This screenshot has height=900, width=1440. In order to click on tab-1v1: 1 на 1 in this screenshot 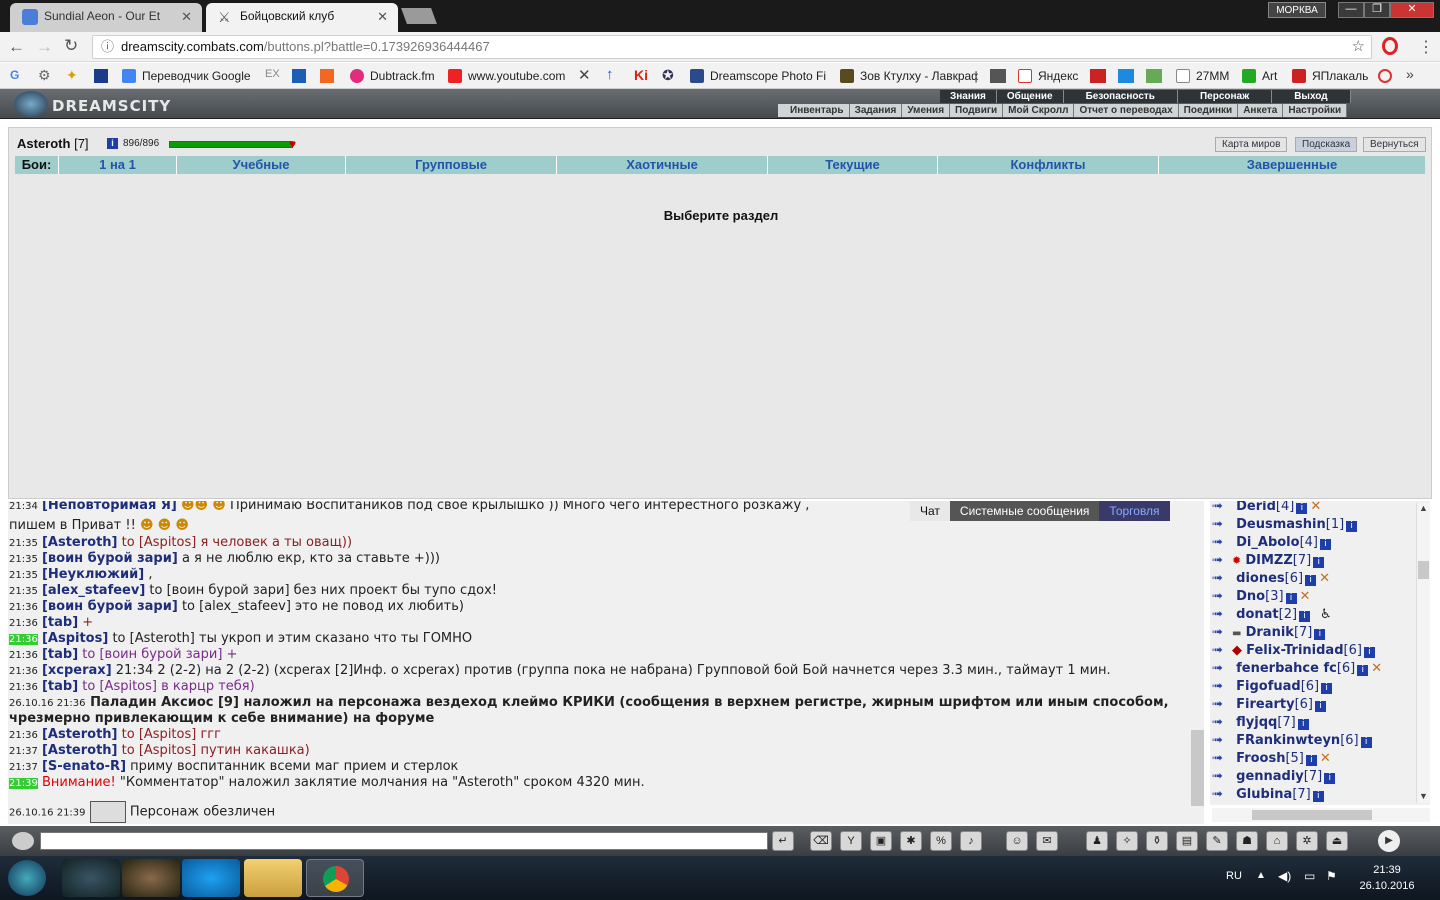, I will do `click(118, 165)`.